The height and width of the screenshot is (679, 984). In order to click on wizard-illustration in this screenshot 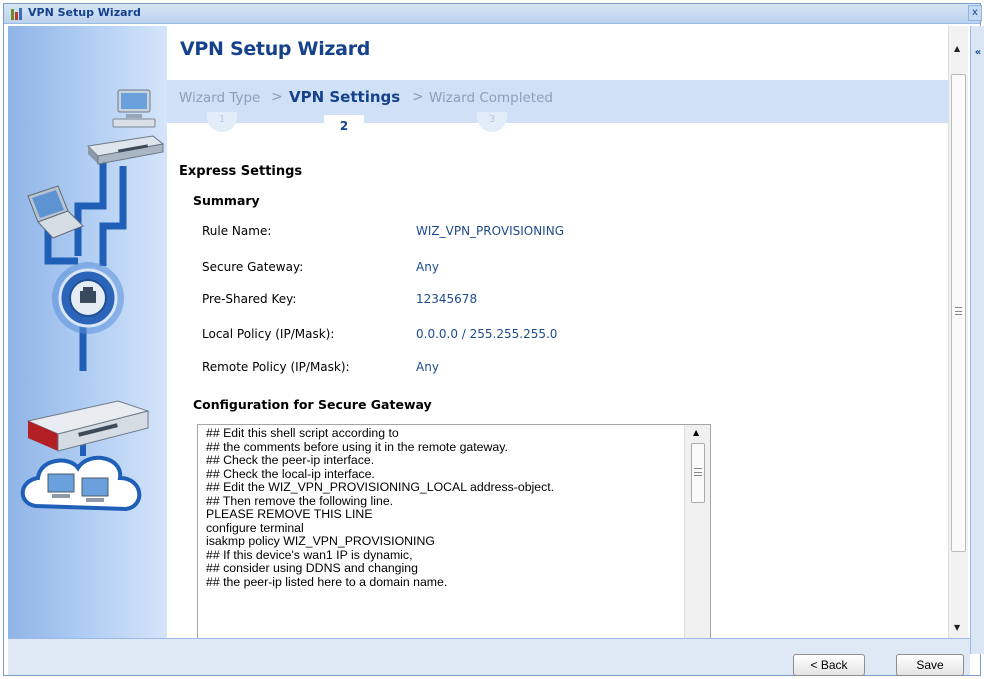, I will do `click(87, 332)`.